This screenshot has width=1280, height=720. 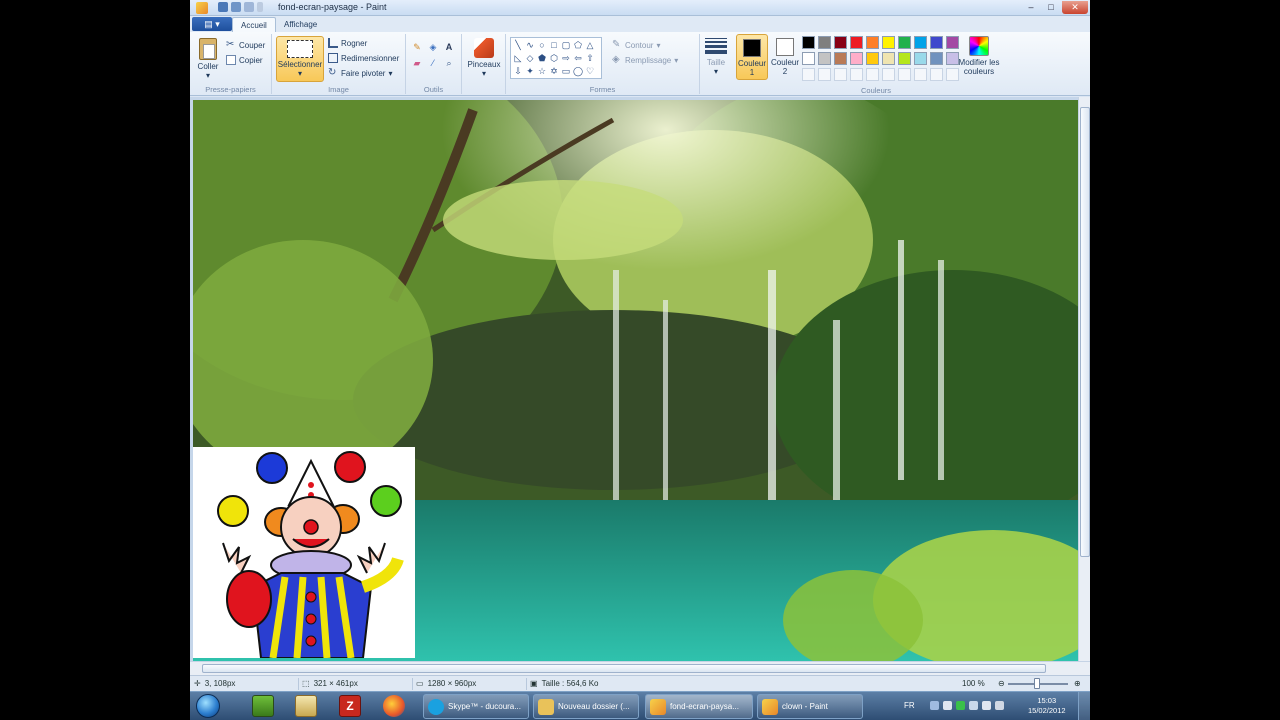 What do you see at coordinates (518, 71) in the screenshot?
I see `down-arrow-shape-icon: ⇩` at bounding box center [518, 71].